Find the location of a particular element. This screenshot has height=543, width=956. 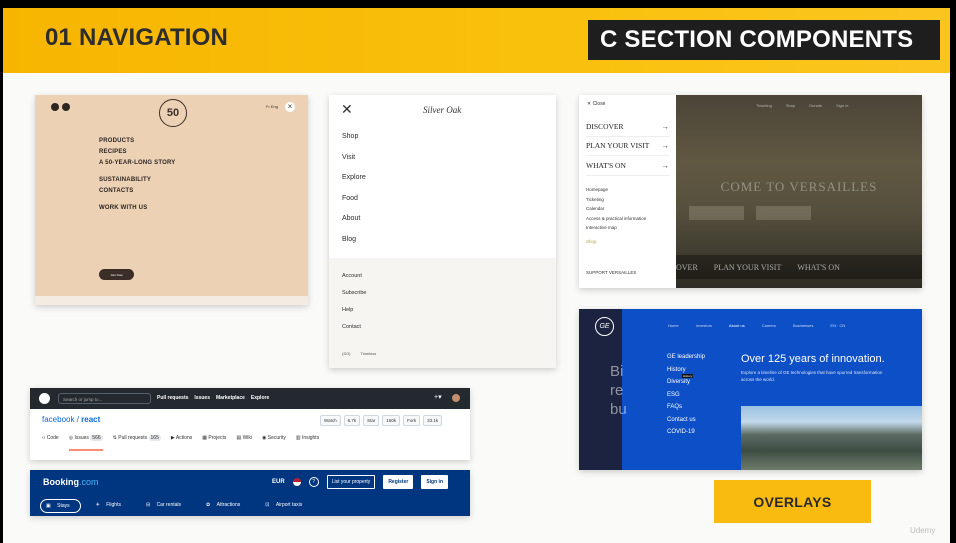

submenu-faqs: FAQs is located at coordinates (686, 410).